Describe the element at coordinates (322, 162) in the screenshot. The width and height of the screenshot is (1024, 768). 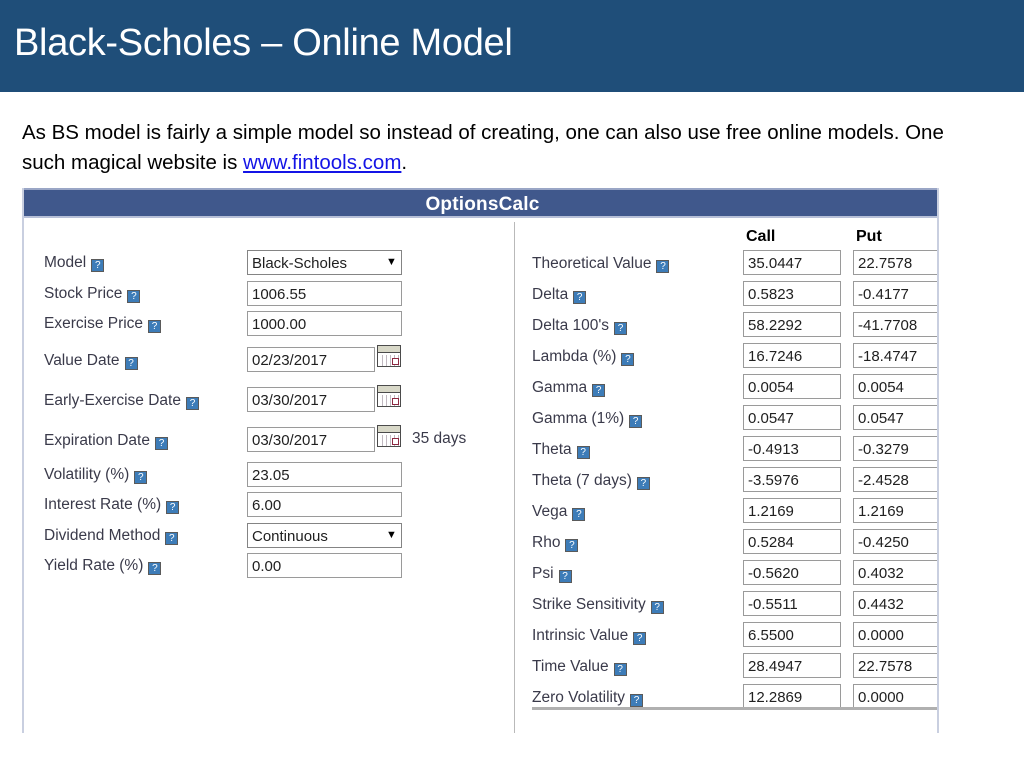
I see `fintools-link: www.fintools.com` at that location.